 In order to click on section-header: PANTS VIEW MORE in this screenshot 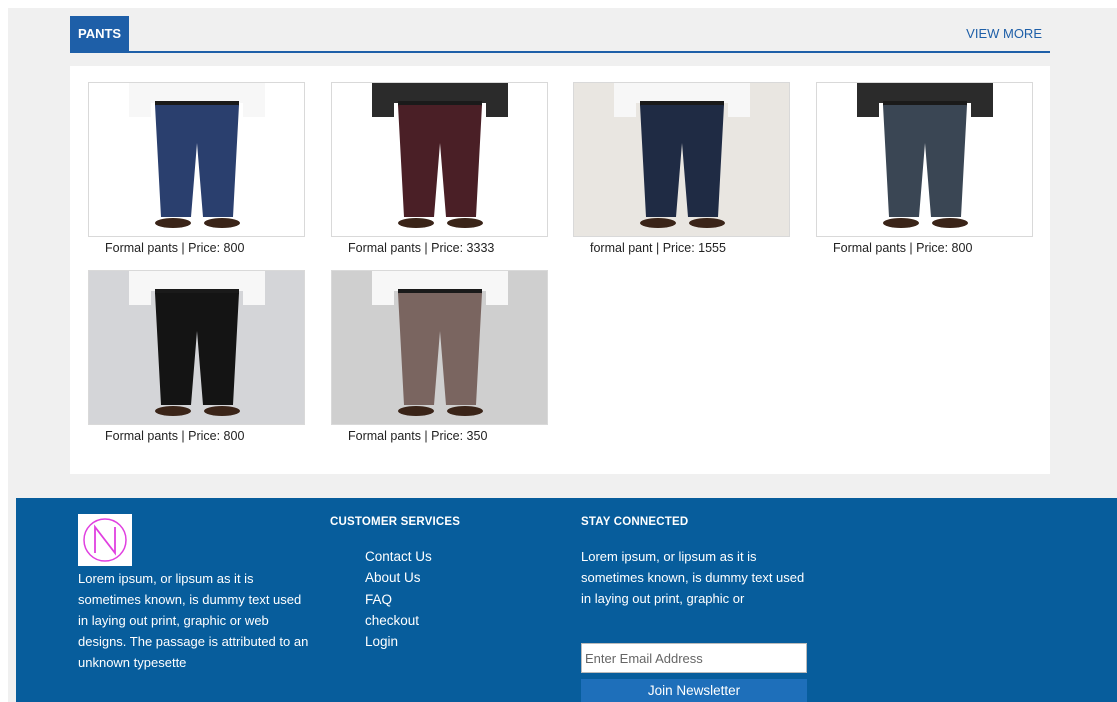, I will do `click(560, 34)`.